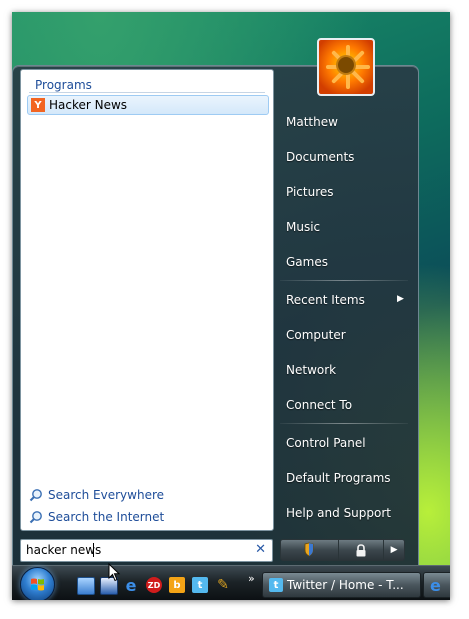 The height and width of the screenshot is (619, 469). Describe the element at coordinates (311, 370) in the screenshot. I see `right-item-network: Network` at that location.